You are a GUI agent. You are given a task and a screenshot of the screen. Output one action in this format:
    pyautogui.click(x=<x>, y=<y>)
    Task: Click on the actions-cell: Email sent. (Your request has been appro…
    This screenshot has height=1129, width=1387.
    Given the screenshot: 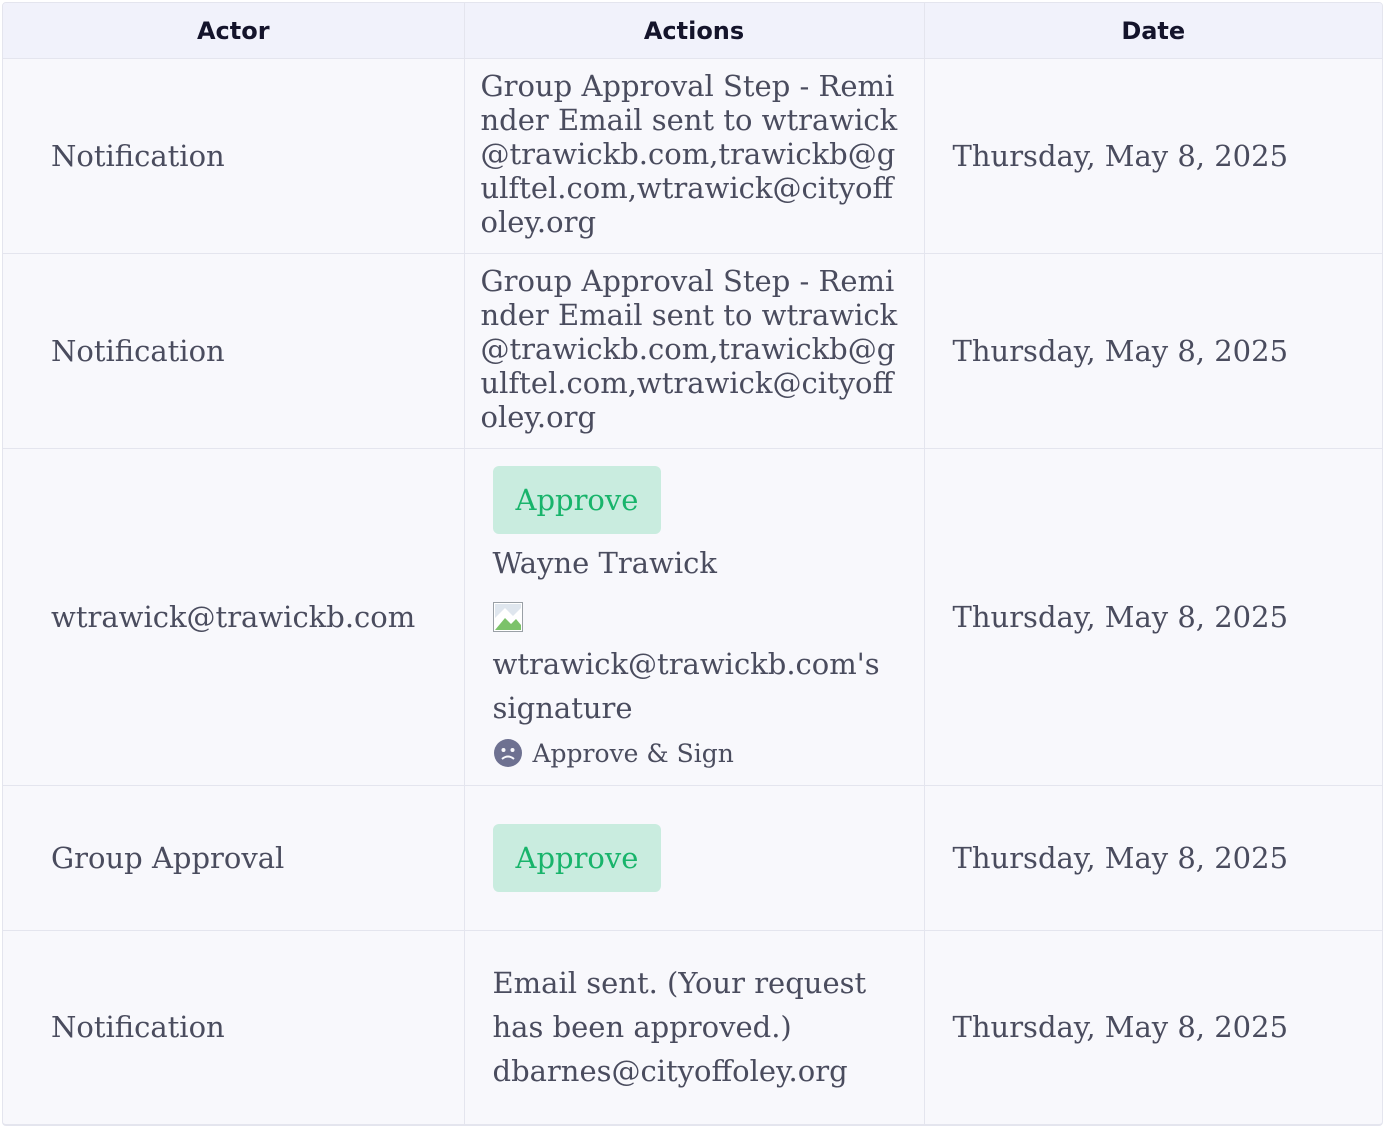 What is the action you would take?
    pyautogui.click(x=694, y=1027)
    